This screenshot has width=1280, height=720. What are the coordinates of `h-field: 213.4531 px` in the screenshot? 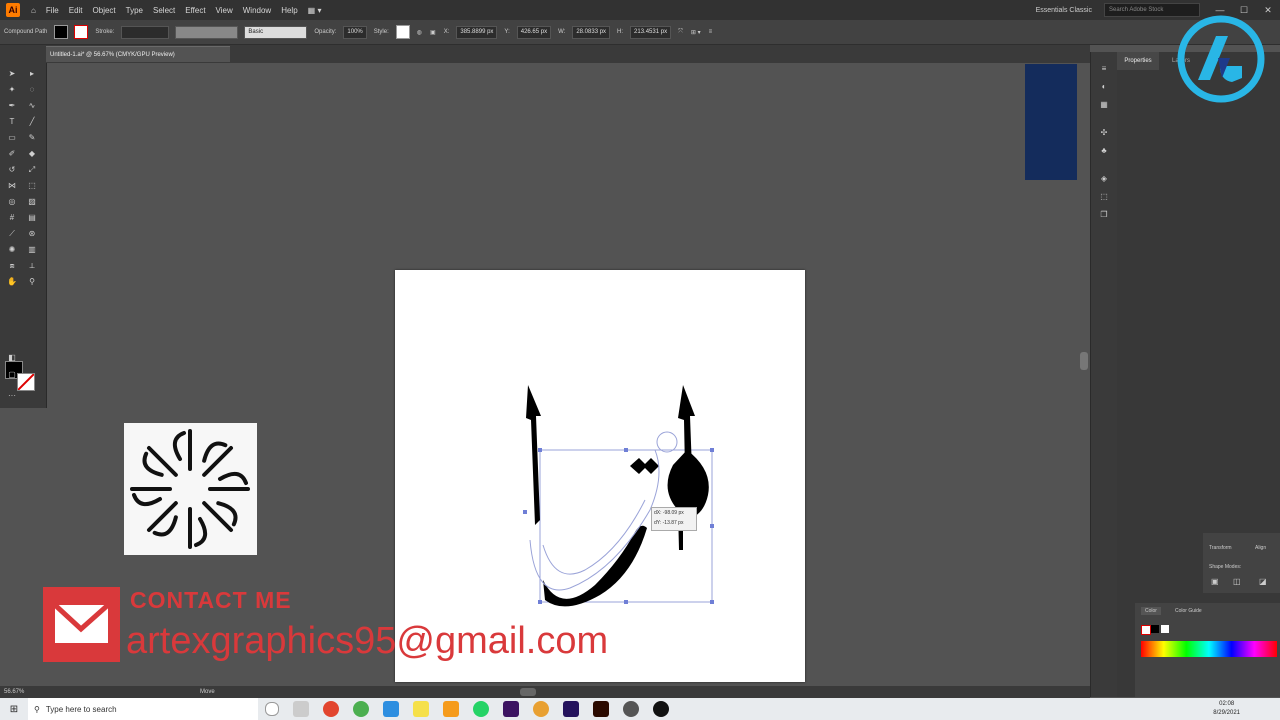 It's located at (651, 32).